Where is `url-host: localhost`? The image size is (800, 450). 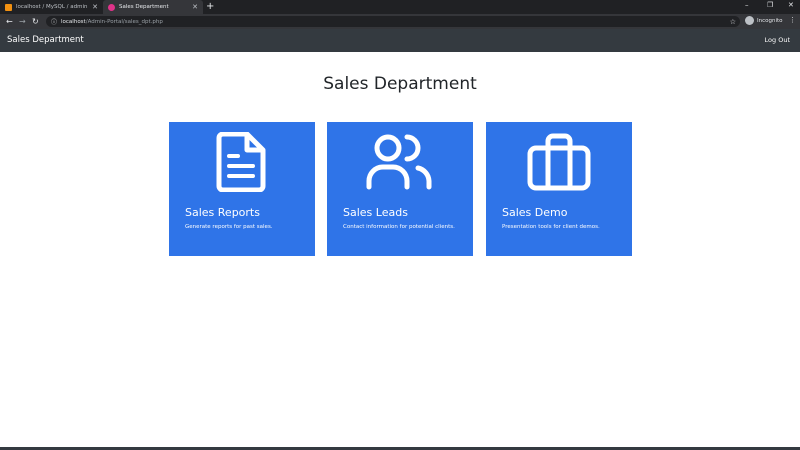 url-host: localhost is located at coordinates (73, 21).